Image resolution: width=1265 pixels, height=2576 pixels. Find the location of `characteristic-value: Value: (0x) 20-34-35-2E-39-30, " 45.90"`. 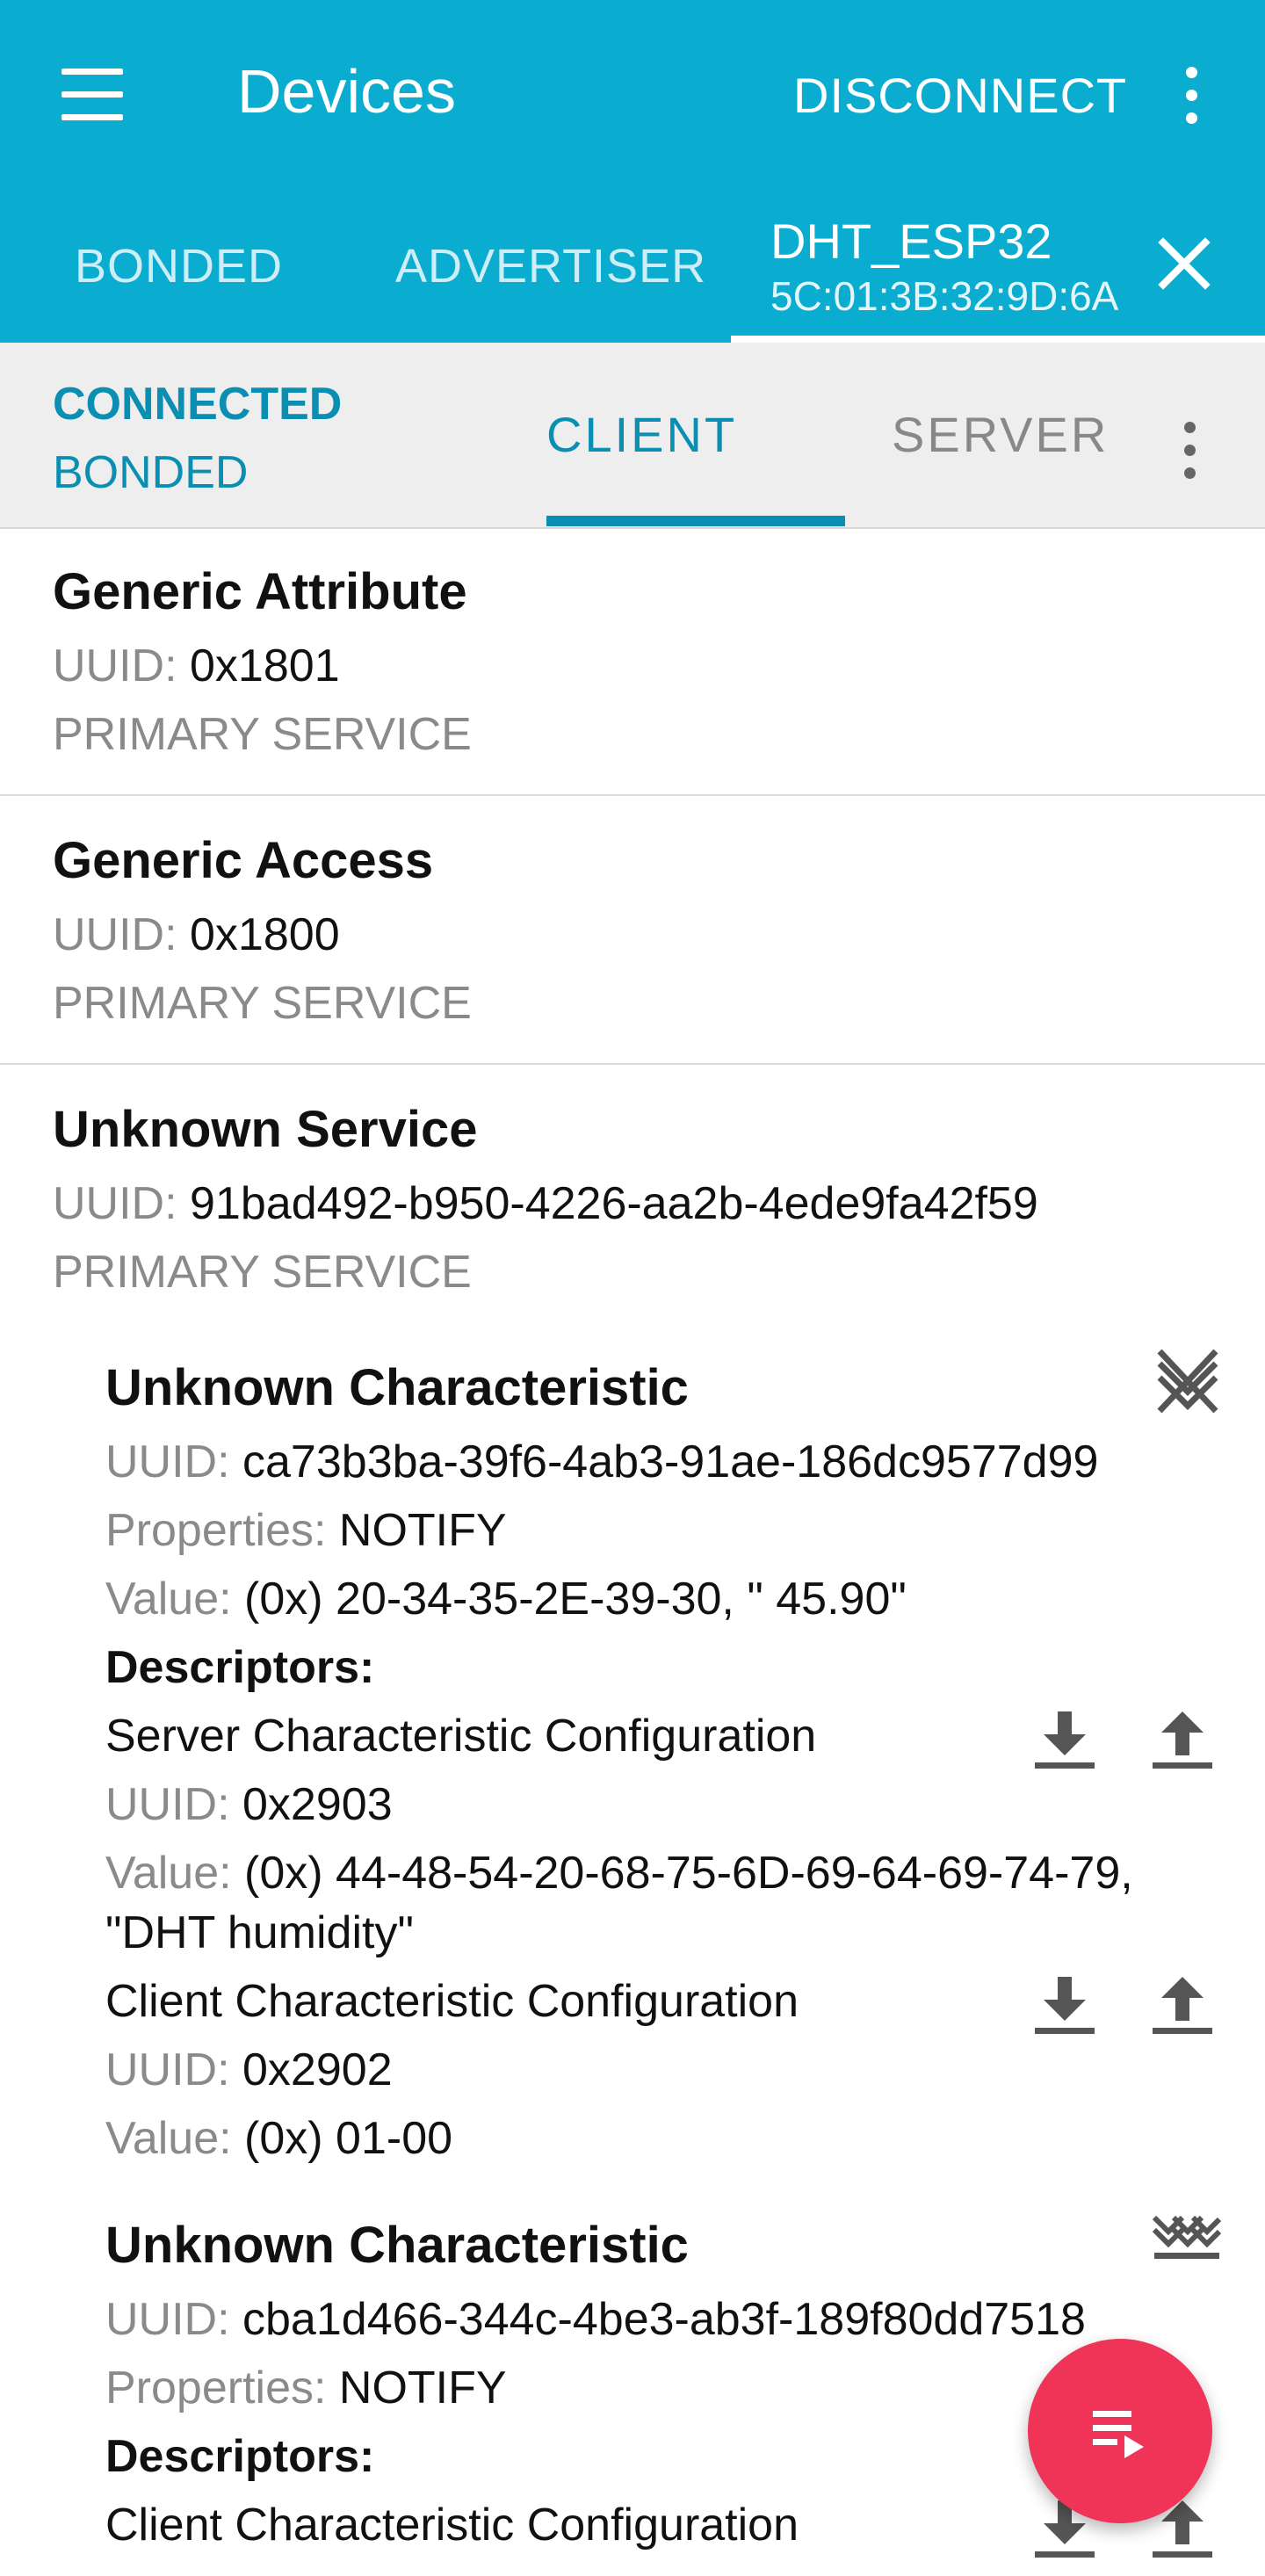

characteristic-value: Value: (0x) 20-34-35-2E-39-30, " 45.90" is located at coordinates (506, 1599).